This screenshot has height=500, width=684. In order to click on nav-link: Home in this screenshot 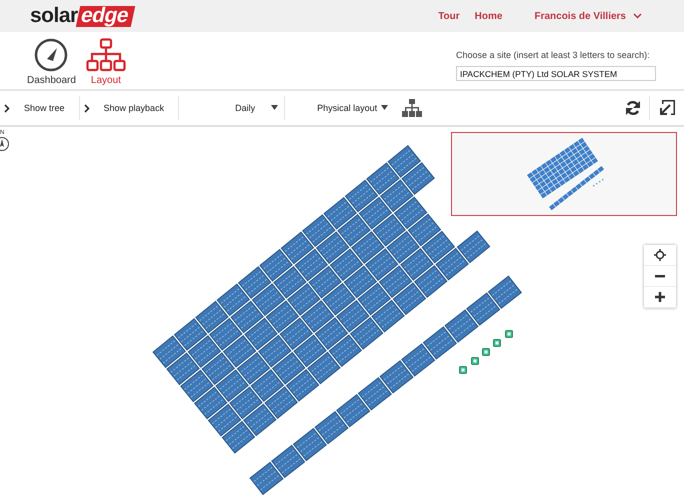, I will do `click(488, 16)`.